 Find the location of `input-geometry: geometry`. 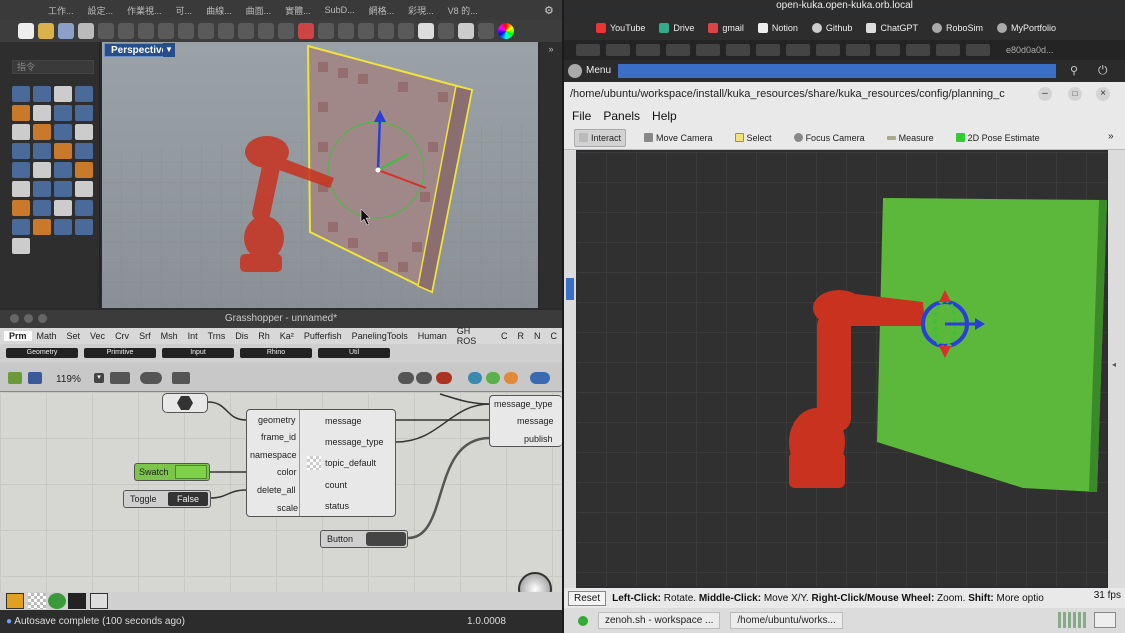

input-geometry: geometry is located at coordinates (277, 420).